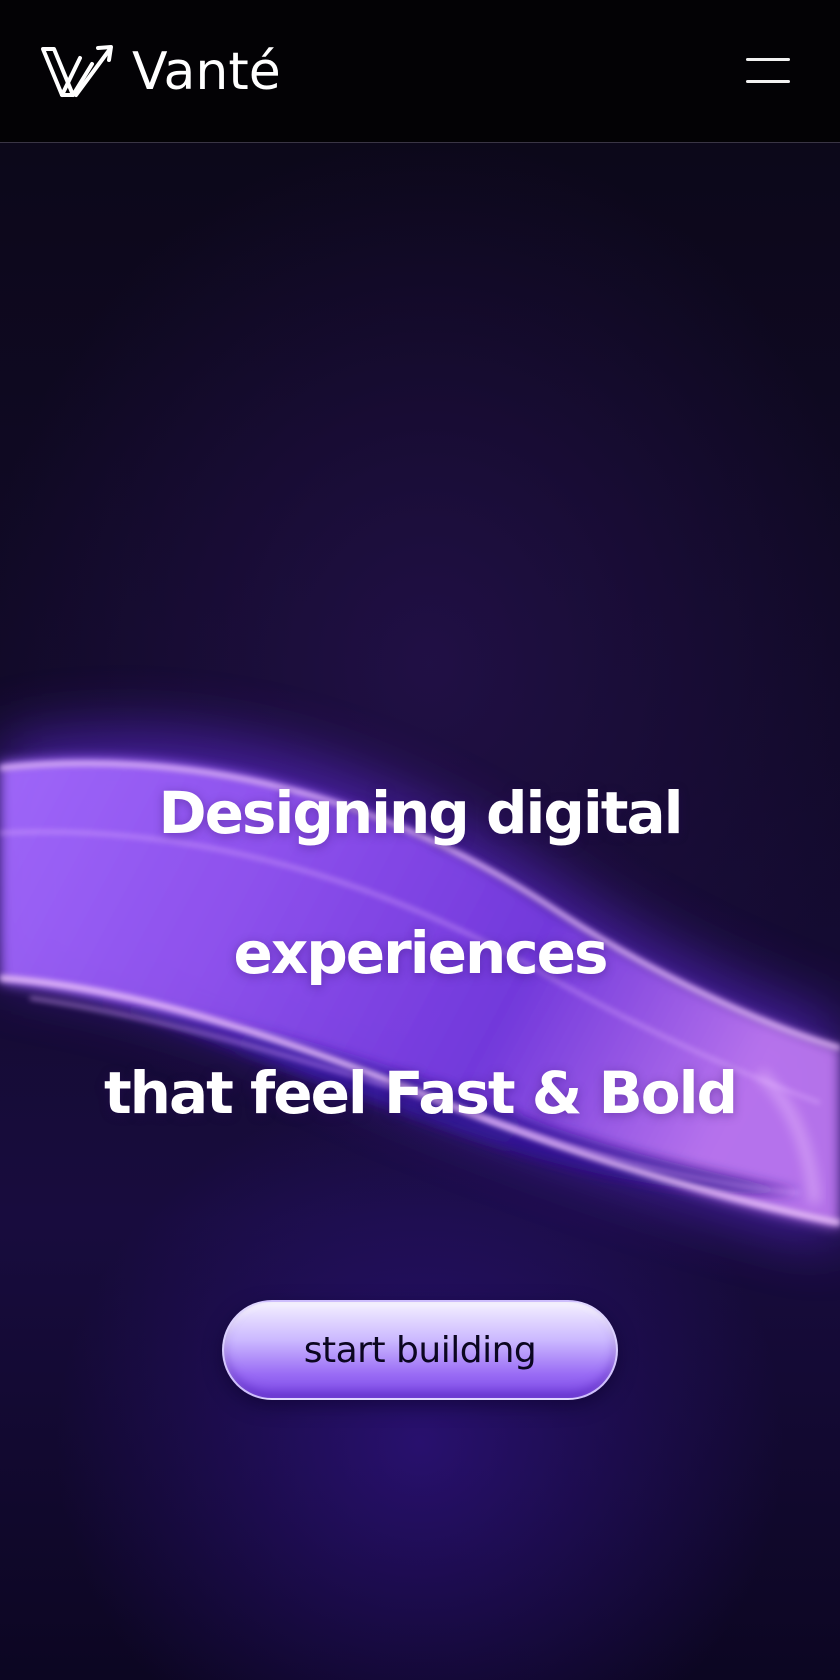 This screenshot has width=840, height=1680. What do you see at coordinates (206, 72) in the screenshot?
I see `brand-name: Vanté` at bounding box center [206, 72].